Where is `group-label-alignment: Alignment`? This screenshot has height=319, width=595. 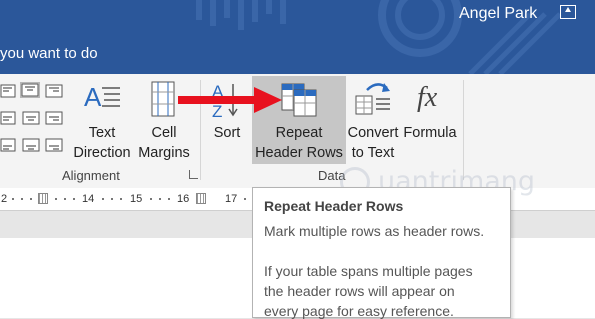 group-label-alignment: Alignment is located at coordinates (91, 175).